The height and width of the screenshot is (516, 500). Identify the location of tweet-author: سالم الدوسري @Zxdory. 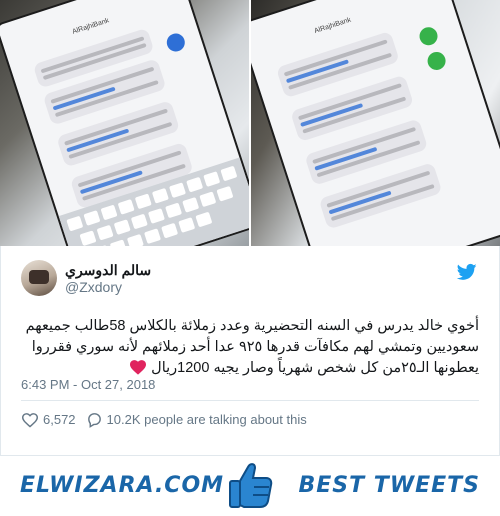
(86, 278).